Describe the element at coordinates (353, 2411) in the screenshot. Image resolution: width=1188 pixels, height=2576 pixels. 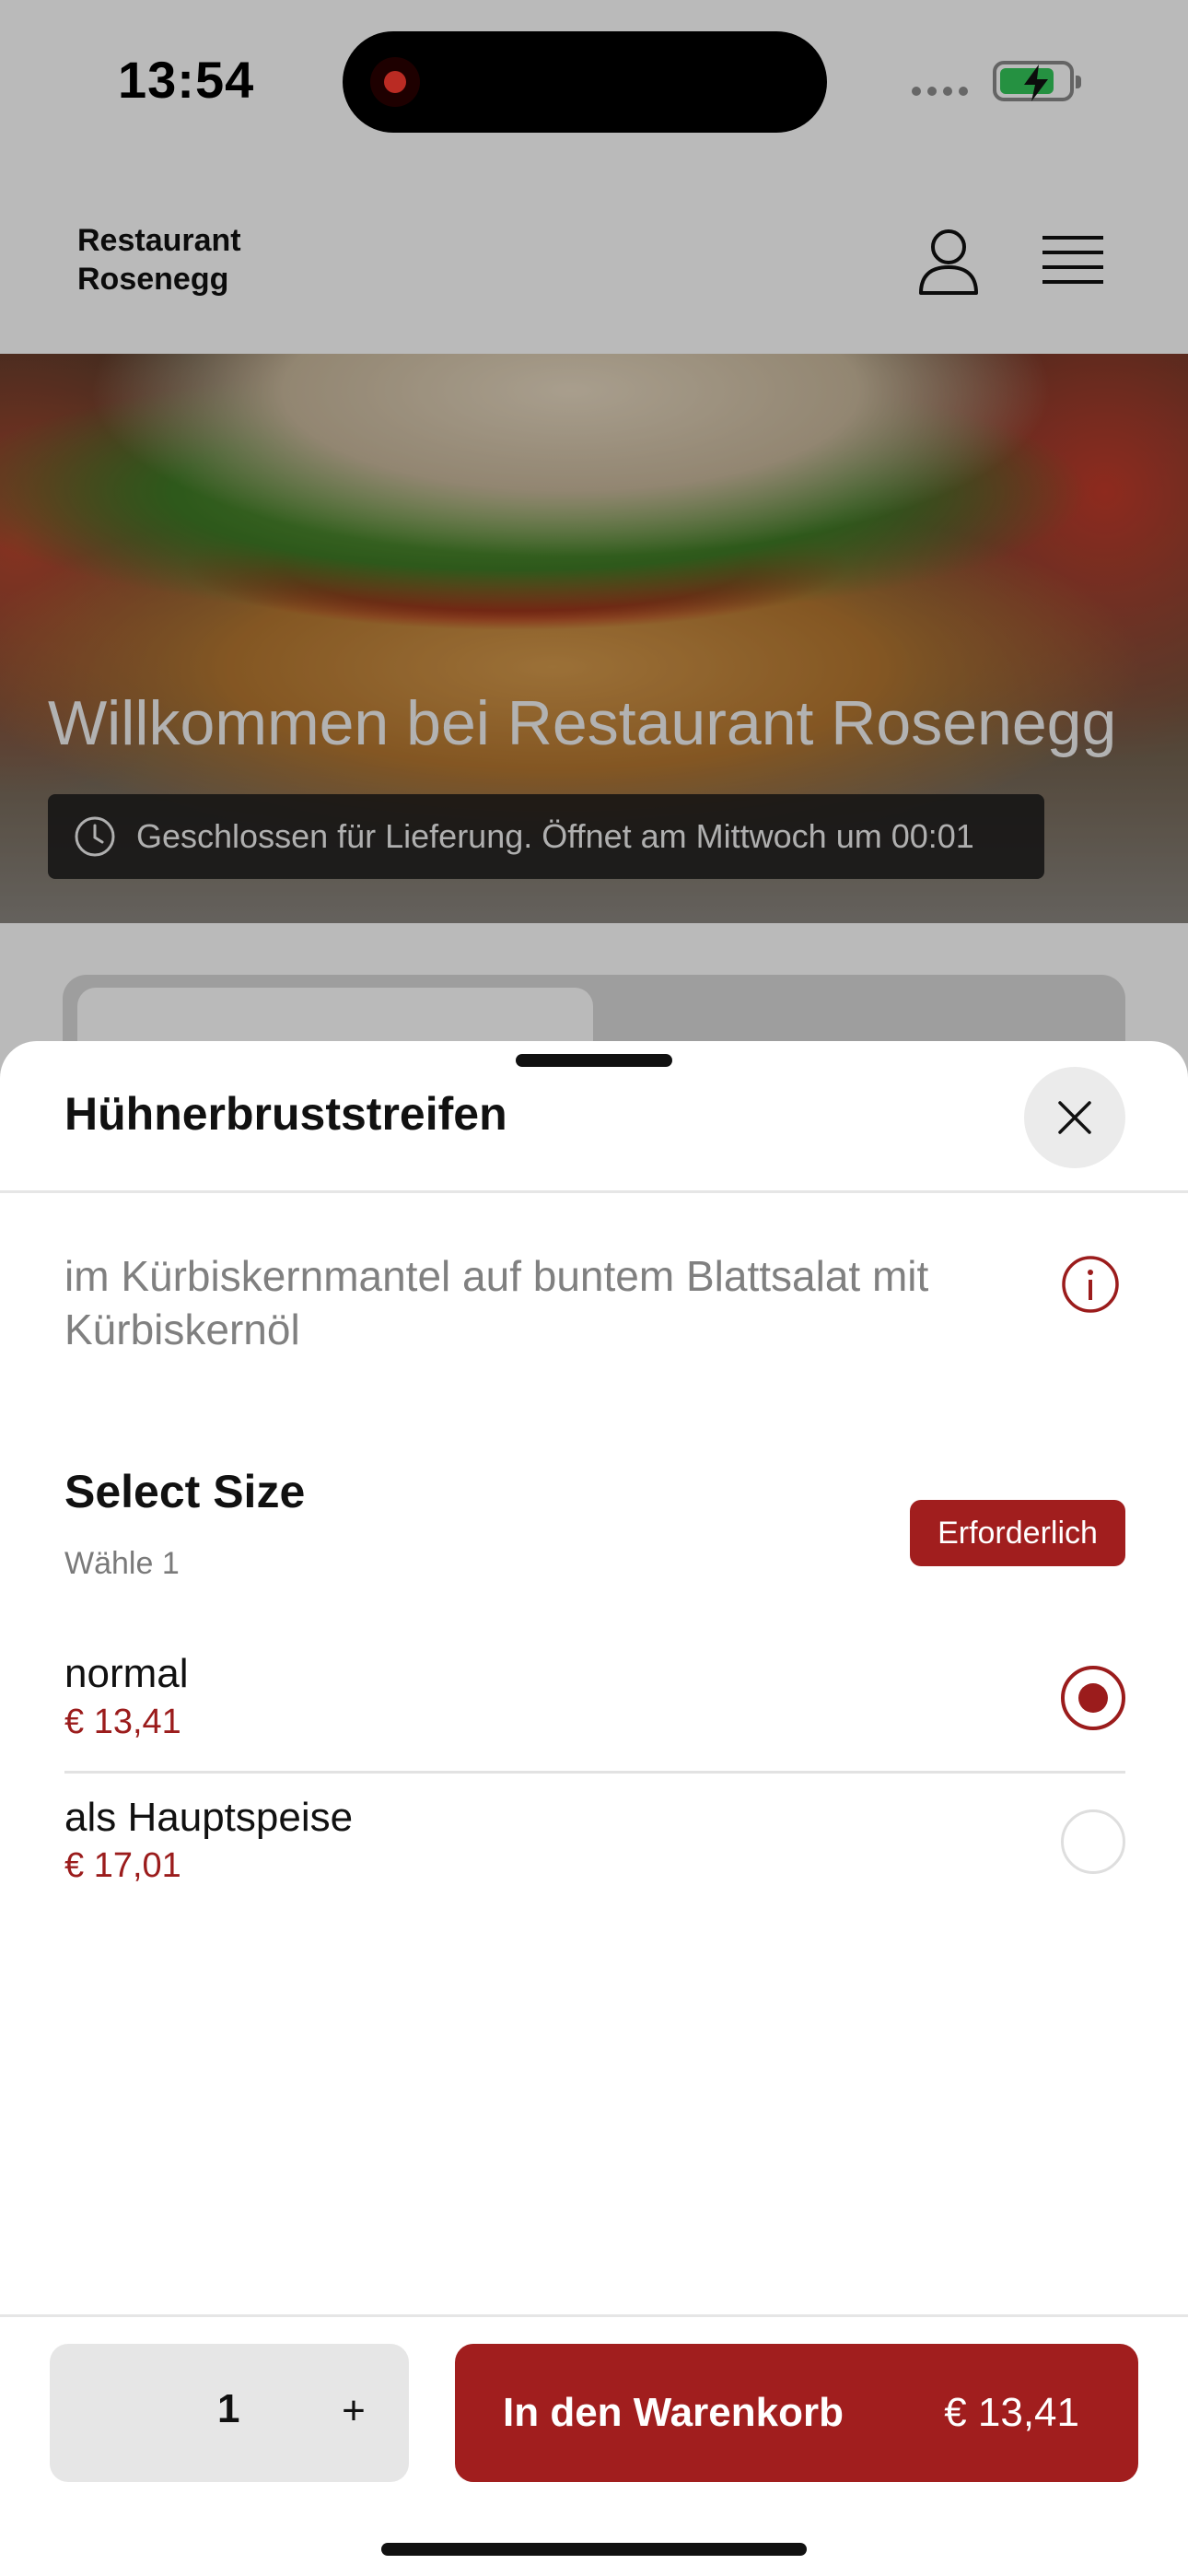
I see `quantity-plus-button: +` at that location.